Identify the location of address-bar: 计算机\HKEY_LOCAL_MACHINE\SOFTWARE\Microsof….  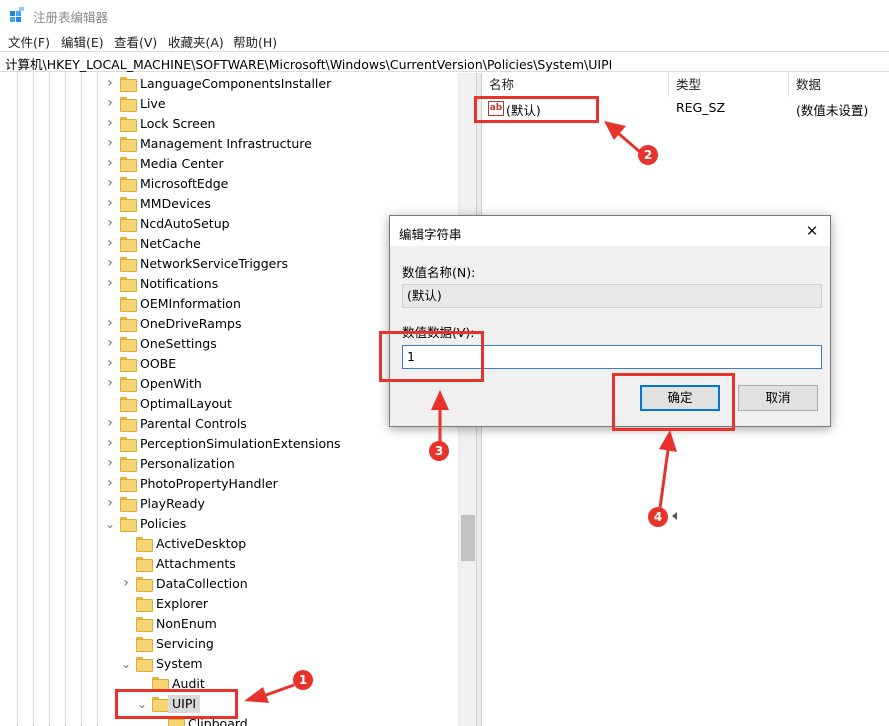
(444, 61).